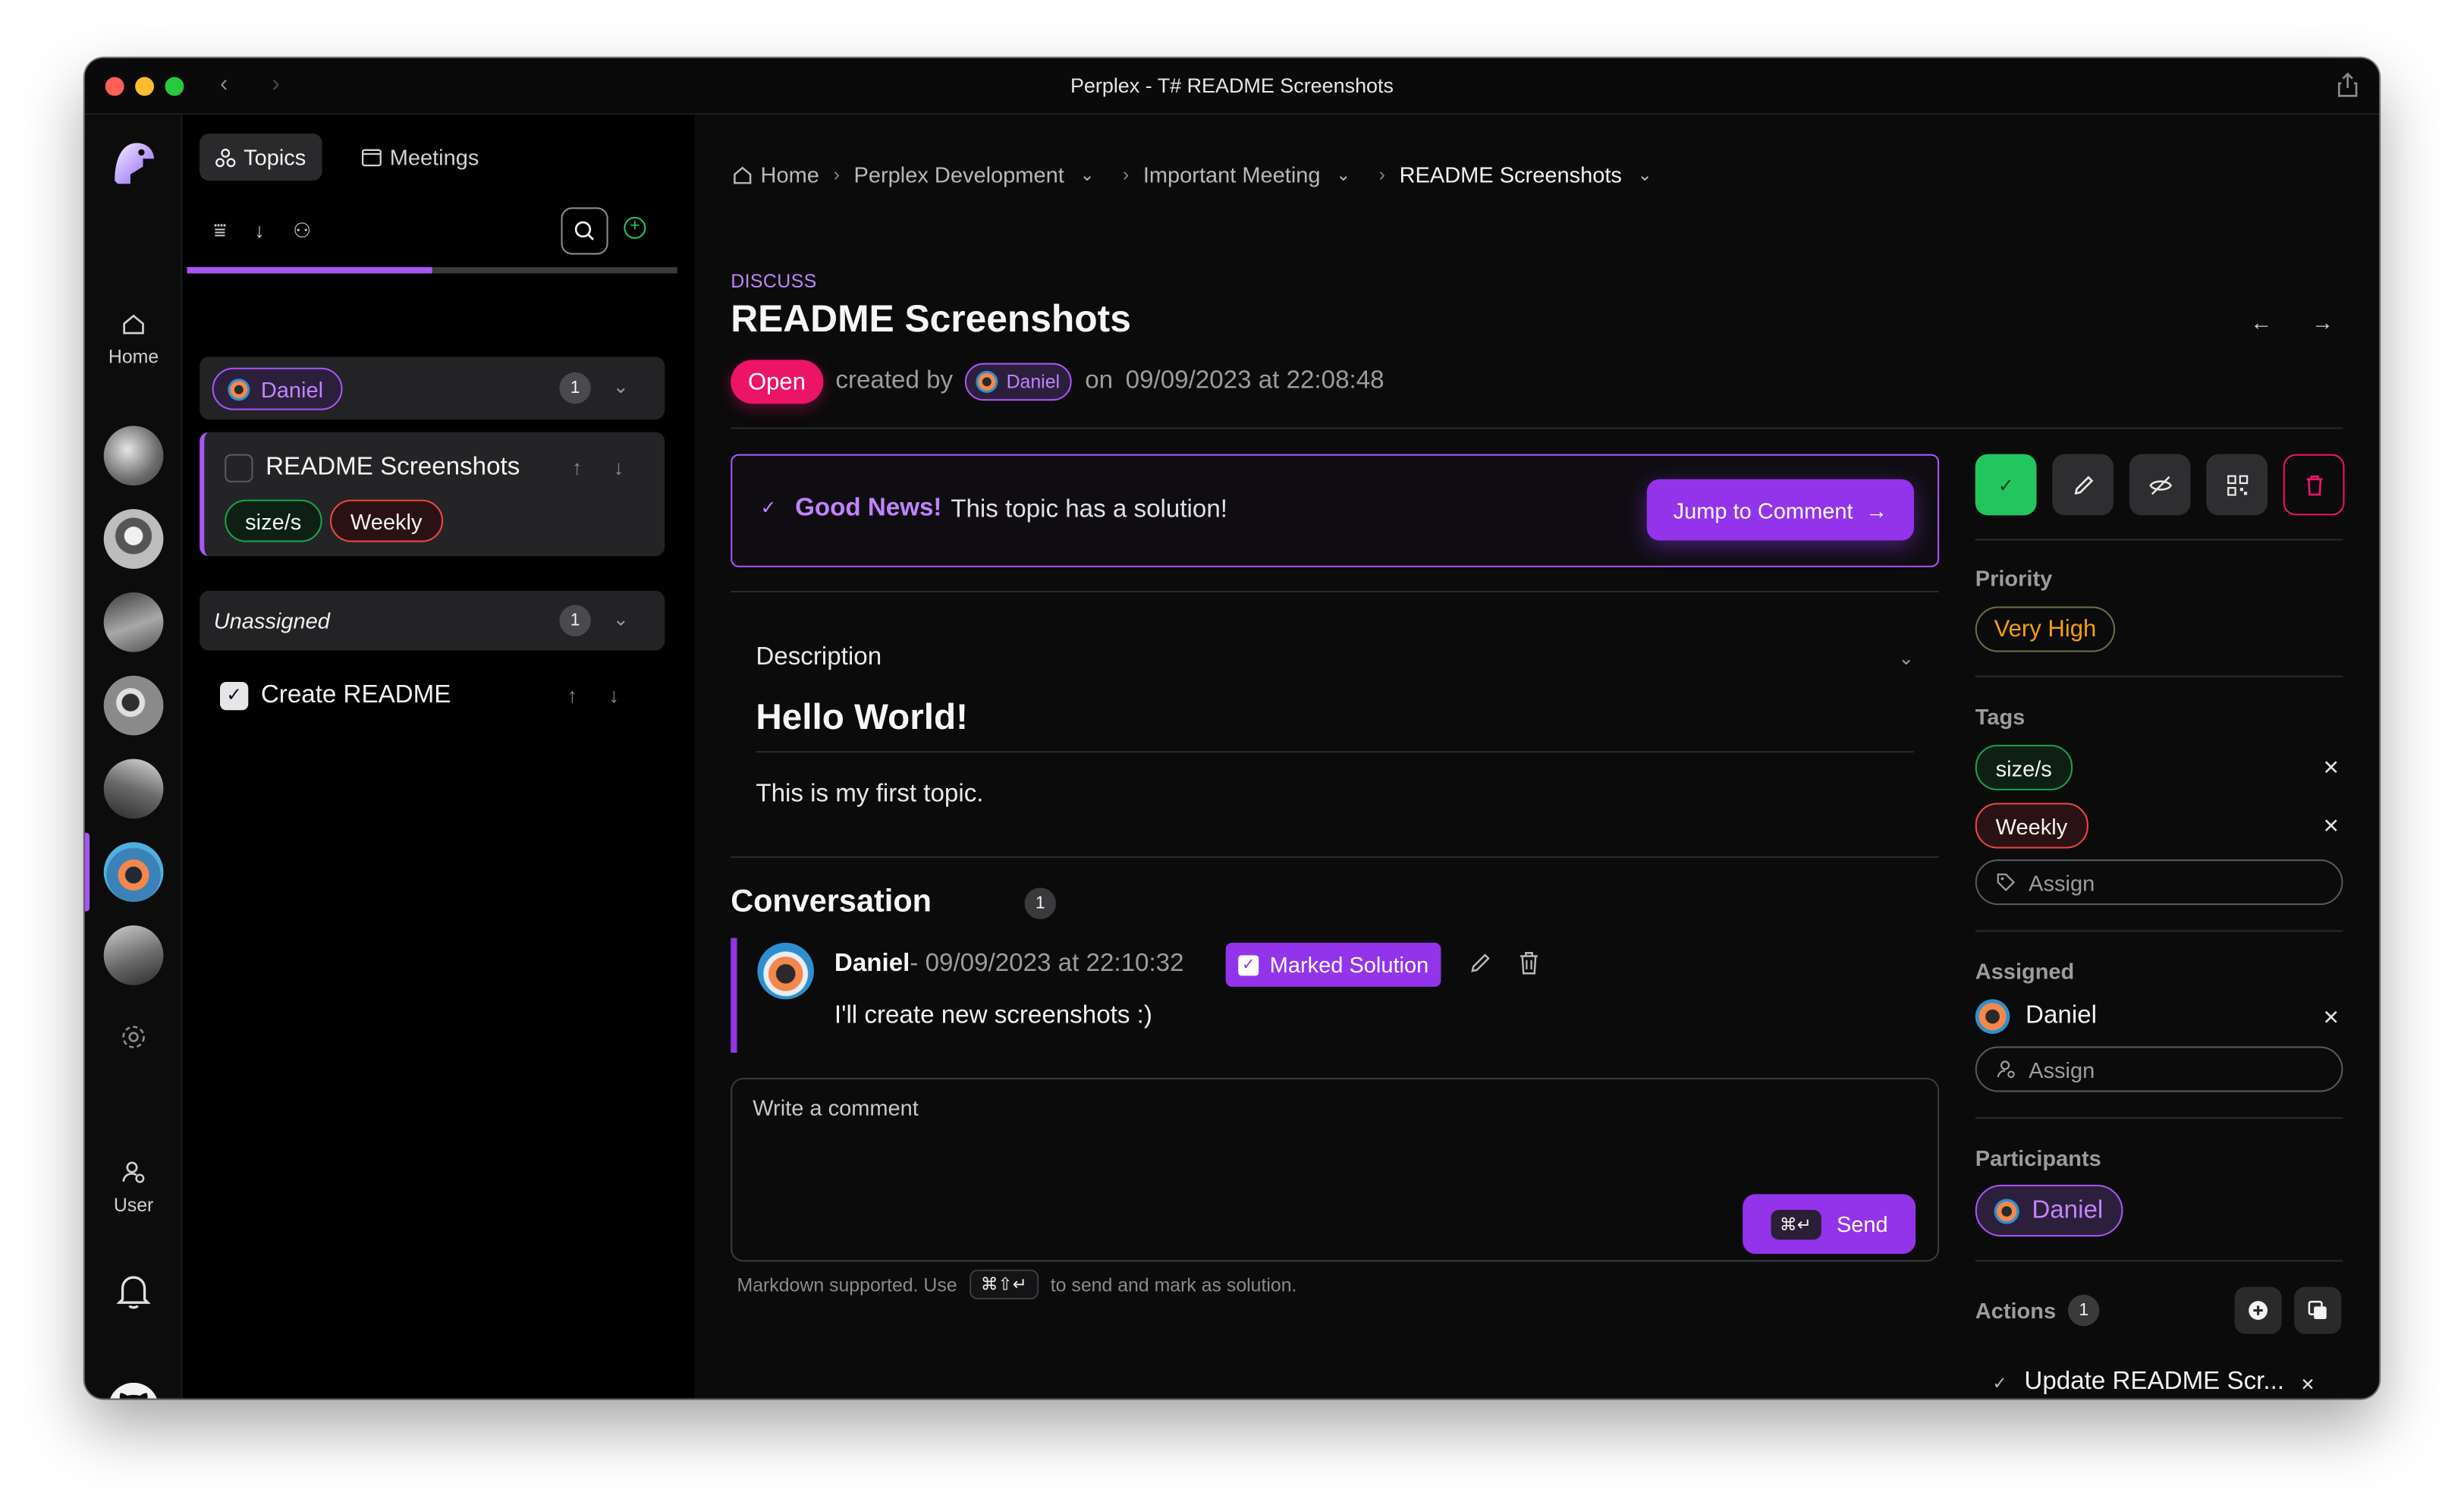 Image resolution: width=2464 pixels, height=1511 pixels. I want to click on check-icon: ✓, so click(2005, 484).